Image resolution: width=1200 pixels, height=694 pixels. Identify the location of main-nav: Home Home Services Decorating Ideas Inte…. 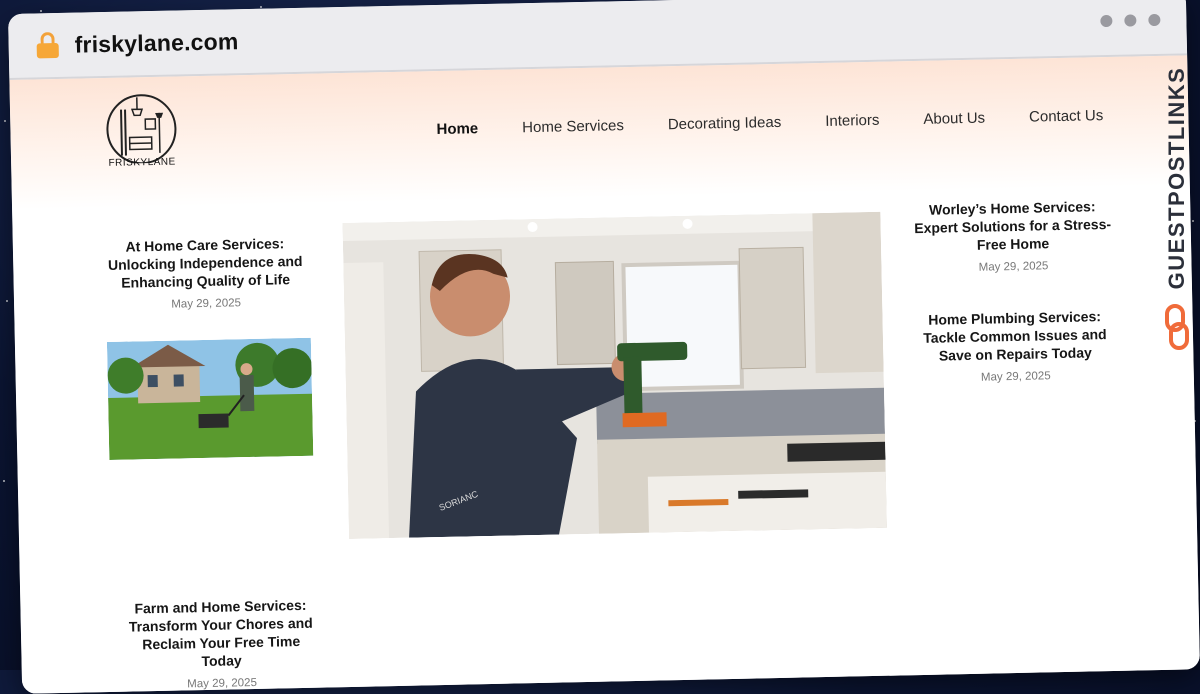
(769, 122).